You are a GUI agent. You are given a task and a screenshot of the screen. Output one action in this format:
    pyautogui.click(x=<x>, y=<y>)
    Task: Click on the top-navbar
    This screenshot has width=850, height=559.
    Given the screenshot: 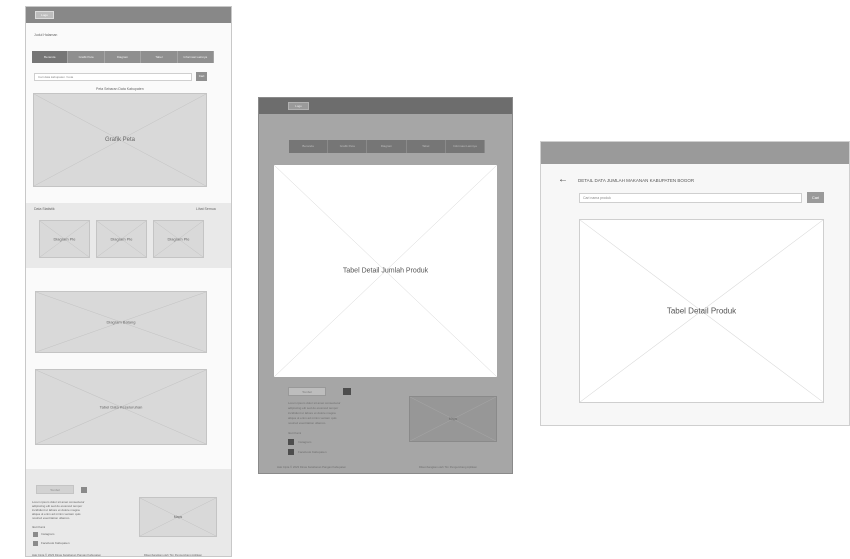 What is the action you would take?
    pyautogui.click(x=695, y=153)
    